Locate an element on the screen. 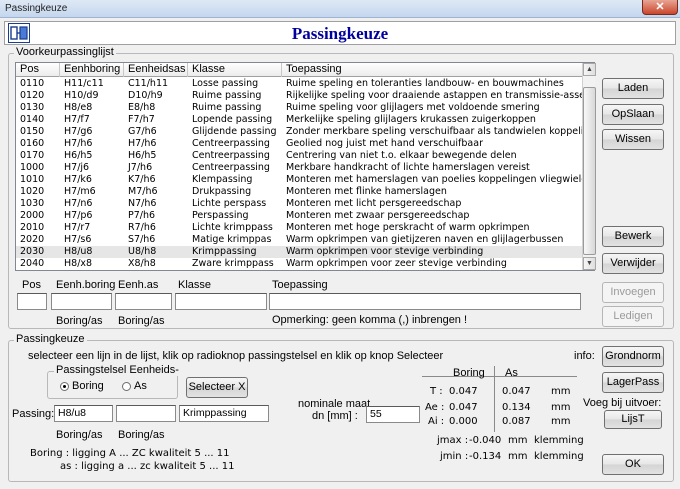  radio-boring is located at coordinates (64, 386).